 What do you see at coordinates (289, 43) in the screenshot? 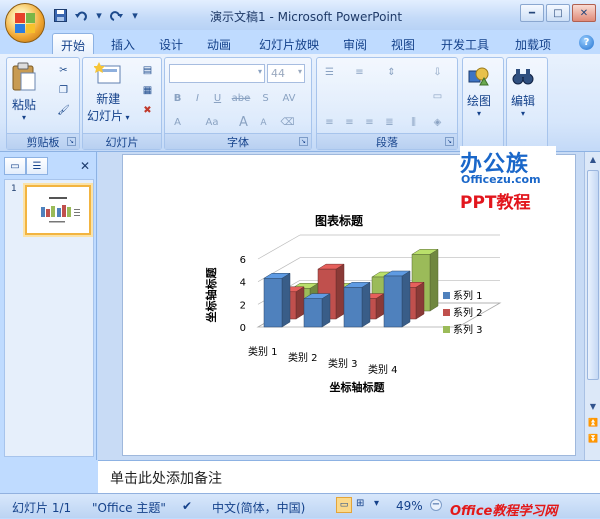
I see `tab-slideshow: 幻灯片放映` at bounding box center [289, 43].